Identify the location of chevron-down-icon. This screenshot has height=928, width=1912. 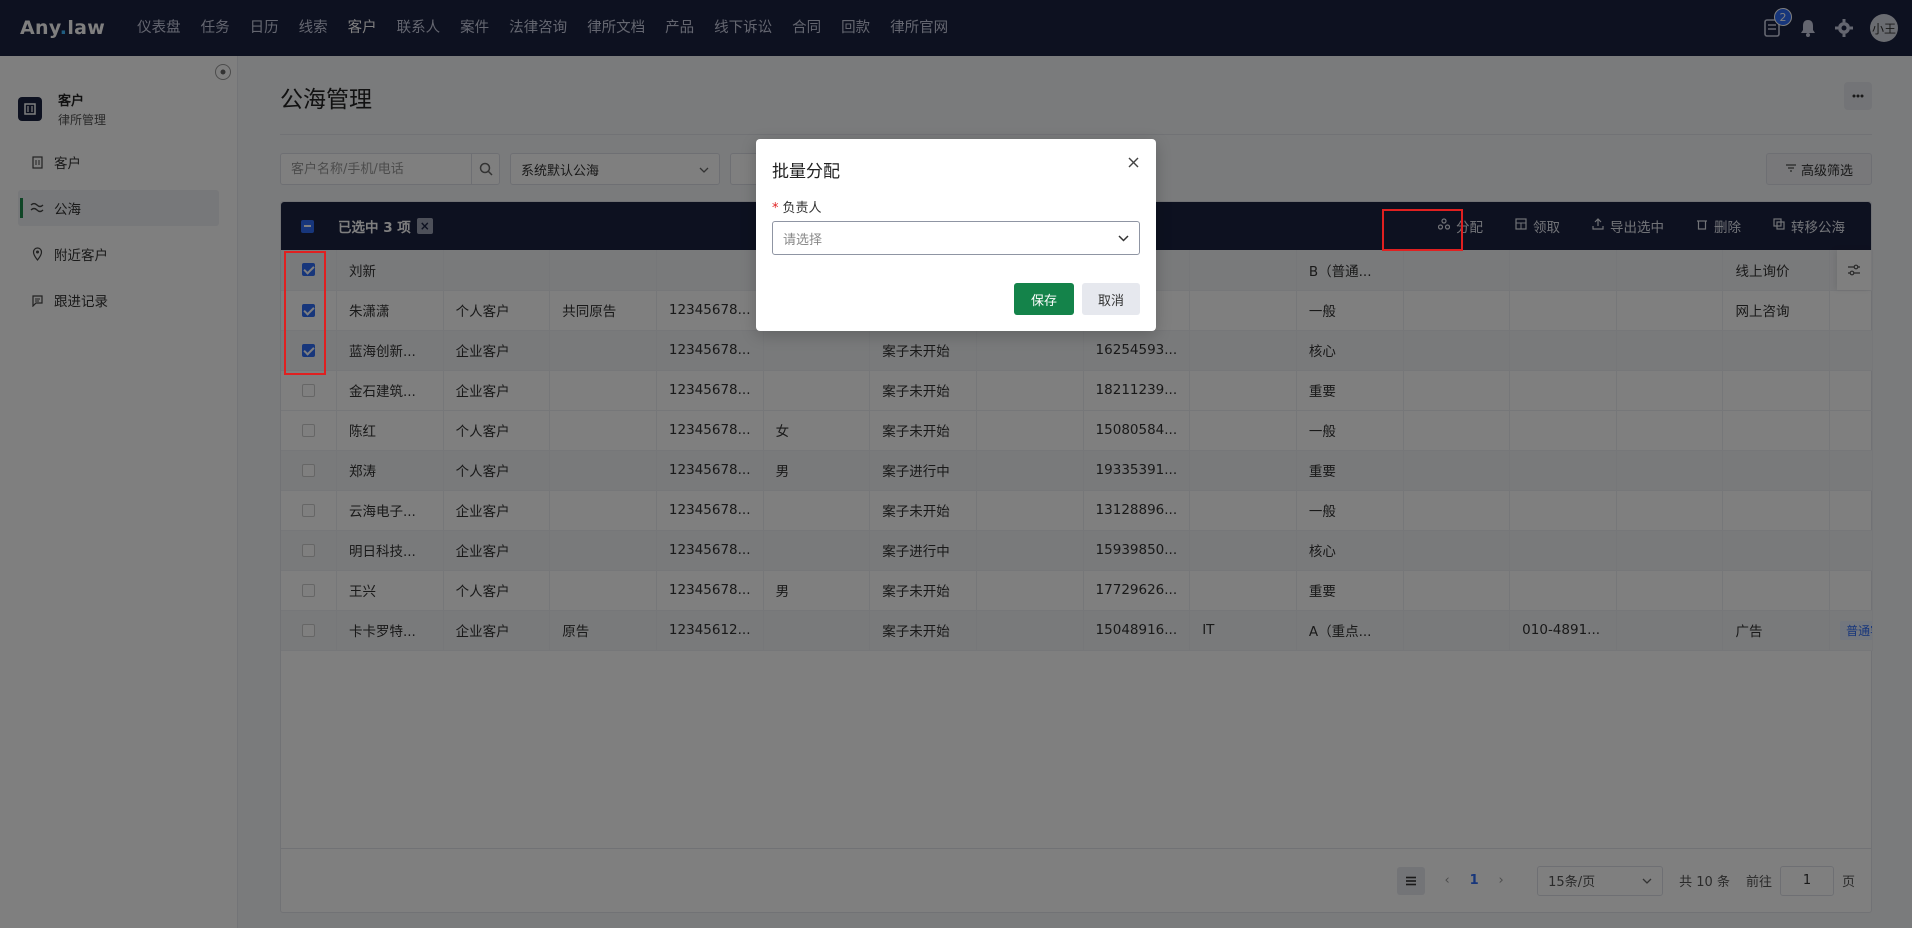
(1123, 238).